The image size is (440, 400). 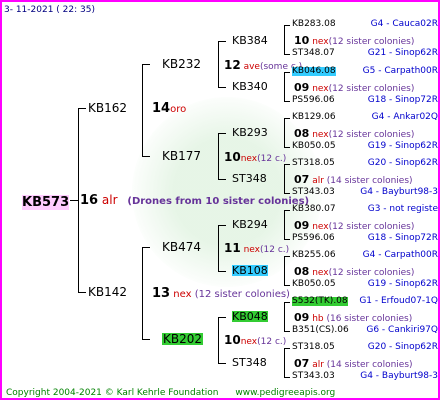 What do you see at coordinates (320, 89) in the screenshot?
I see `ggp-b-code: nex` at bounding box center [320, 89].